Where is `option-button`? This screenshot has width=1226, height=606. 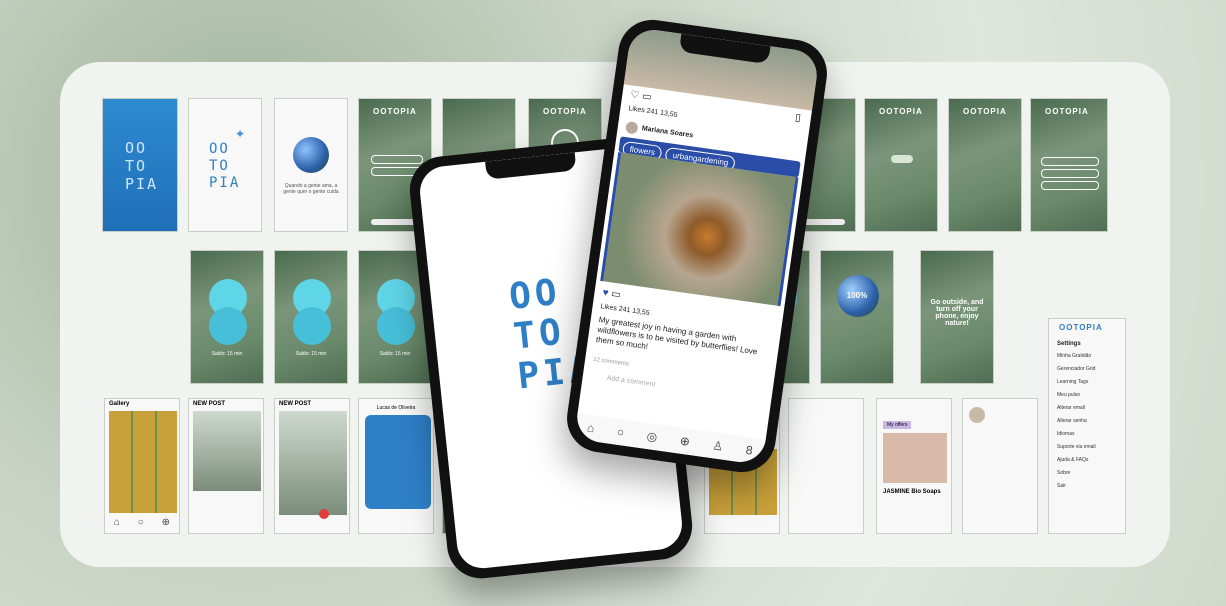 option-button is located at coordinates (397, 159).